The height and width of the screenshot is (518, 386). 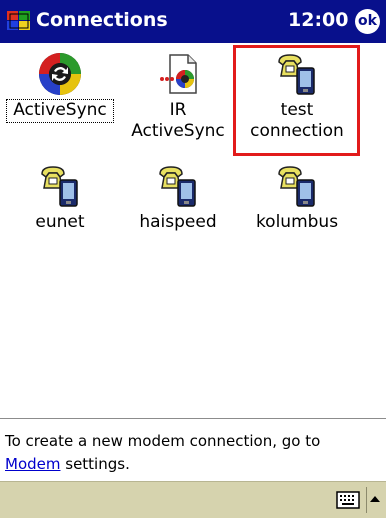 What do you see at coordinates (318, 20) in the screenshot?
I see `clock: 12:00` at bounding box center [318, 20].